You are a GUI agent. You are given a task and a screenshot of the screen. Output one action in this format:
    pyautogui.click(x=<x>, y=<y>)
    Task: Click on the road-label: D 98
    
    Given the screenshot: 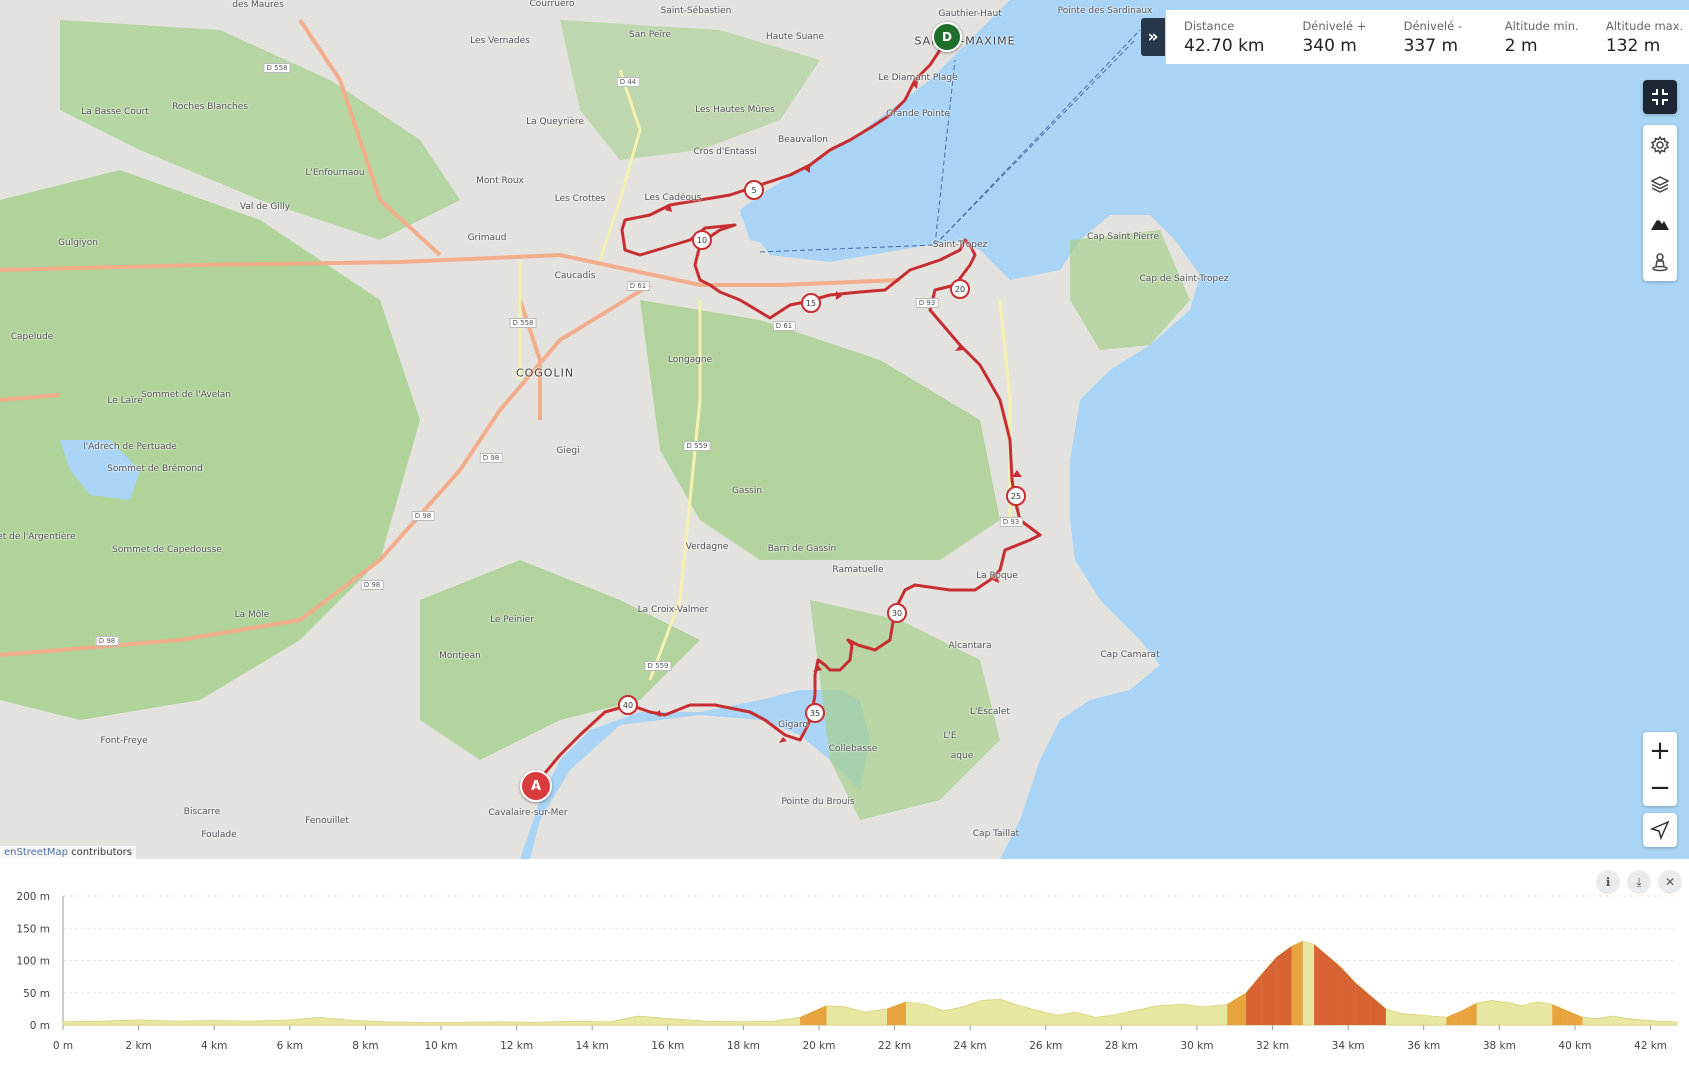 What is the action you would take?
    pyautogui.click(x=423, y=516)
    